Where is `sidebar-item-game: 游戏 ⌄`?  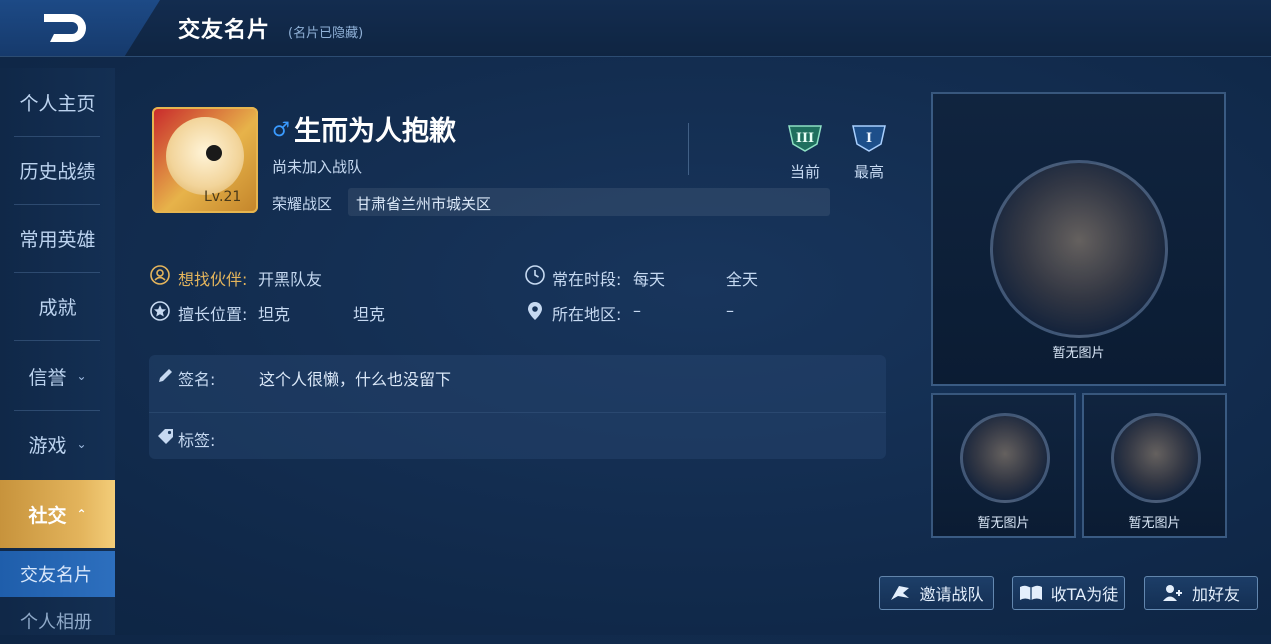 sidebar-item-game: 游戏 ⌄ is located at coordinates (57, 444).